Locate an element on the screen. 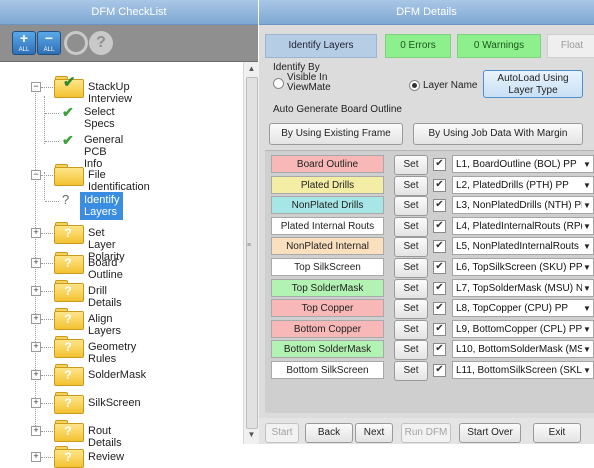  back-button: Back is located at coordinates (329, 433).